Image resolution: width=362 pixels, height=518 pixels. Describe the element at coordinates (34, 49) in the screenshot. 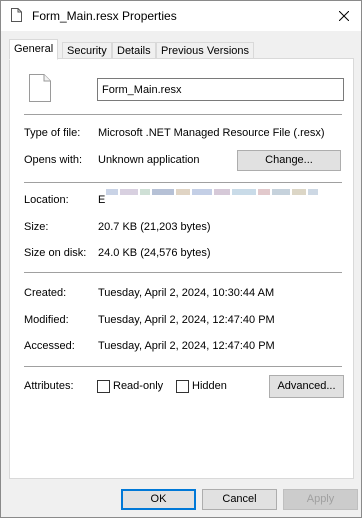

I see `tab-general: General` at that location.